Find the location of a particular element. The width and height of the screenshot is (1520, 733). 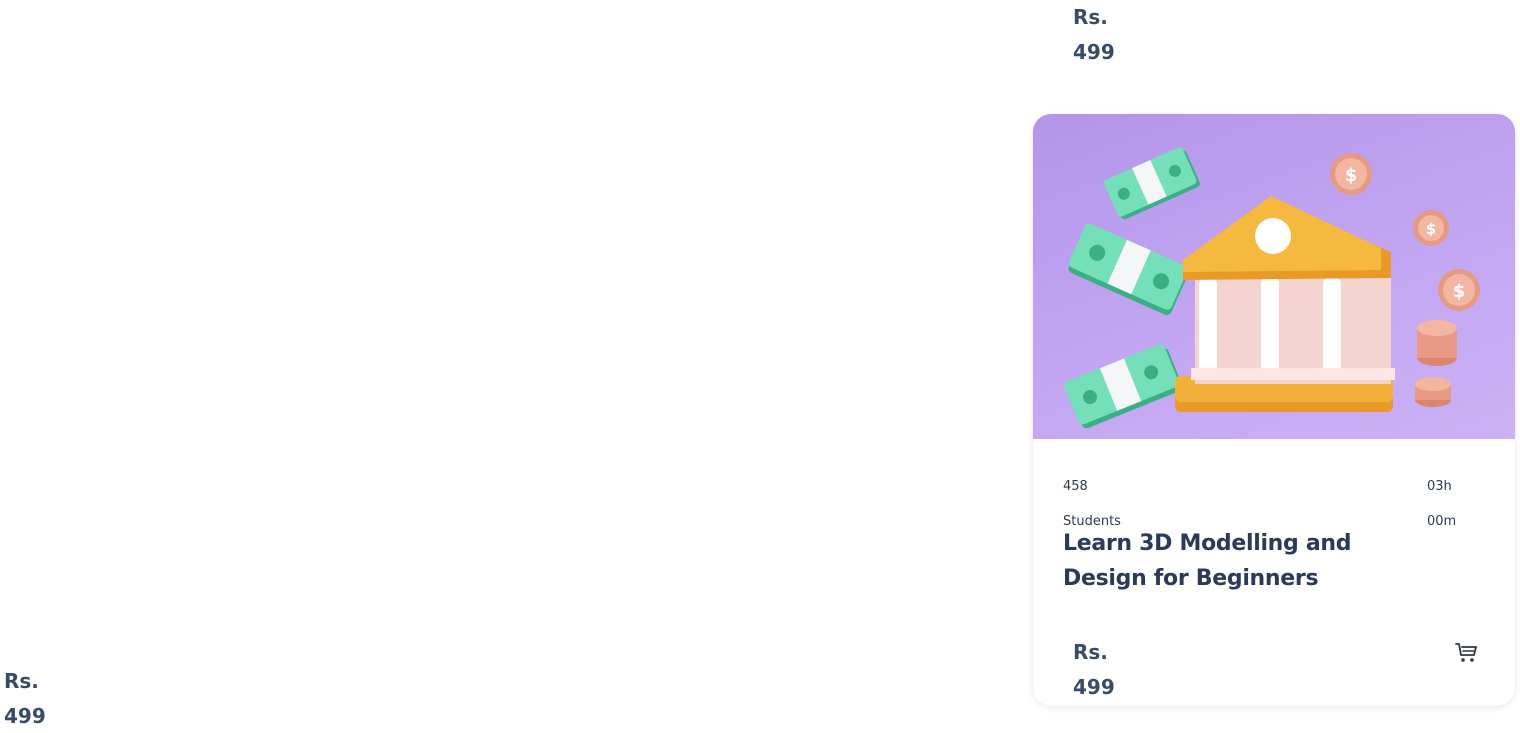

price-offscreen-card: Rs. 499 is located at coordinates (25, 698).